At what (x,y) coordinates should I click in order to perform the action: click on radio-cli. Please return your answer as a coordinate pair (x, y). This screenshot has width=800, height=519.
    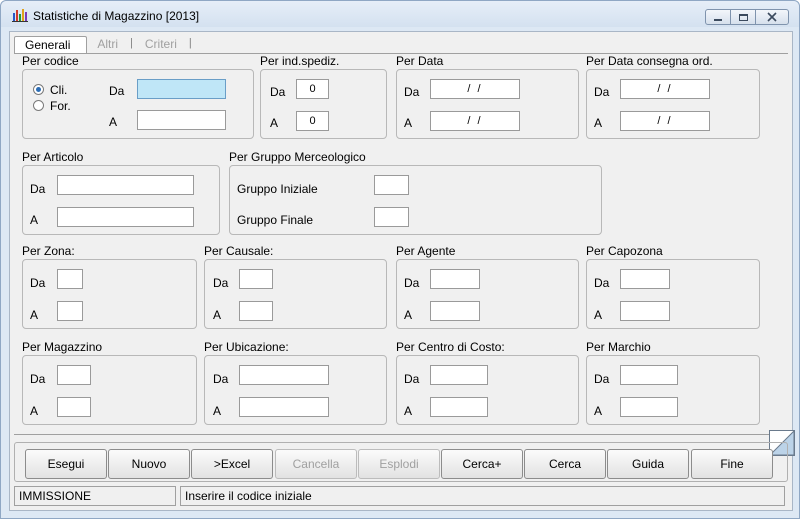
    Looking at the image, I should click on (38, 89).